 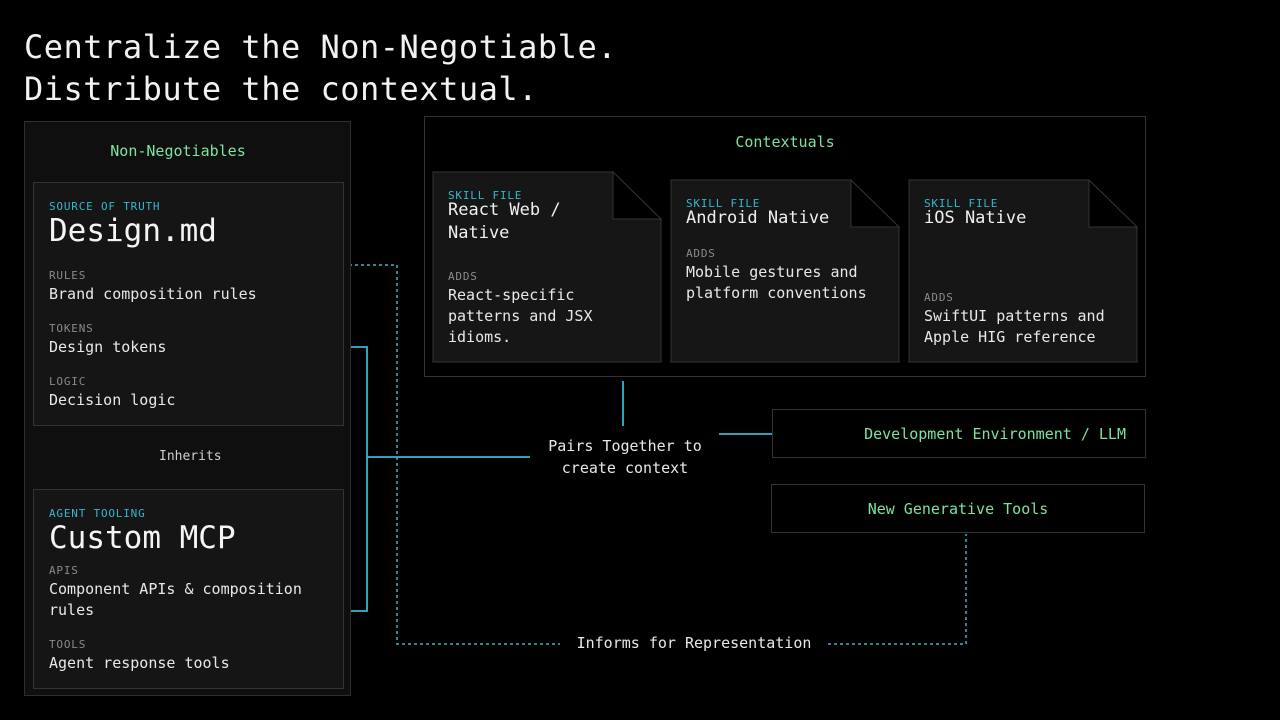 I want to click on dev-environment-label: Development Environment / LLM, so click(x=995, y=433).